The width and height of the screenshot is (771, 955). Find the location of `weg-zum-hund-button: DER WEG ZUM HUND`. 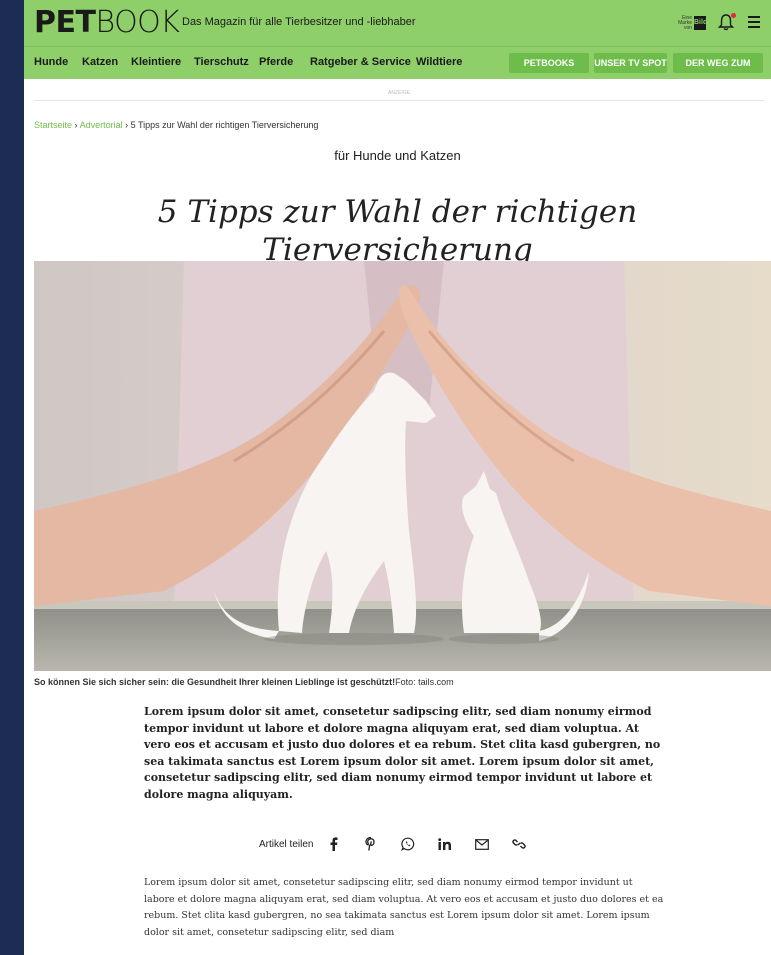

weg-zum-hund-button: DER WEG ZUM HUND is located at coordinates (718, 70).